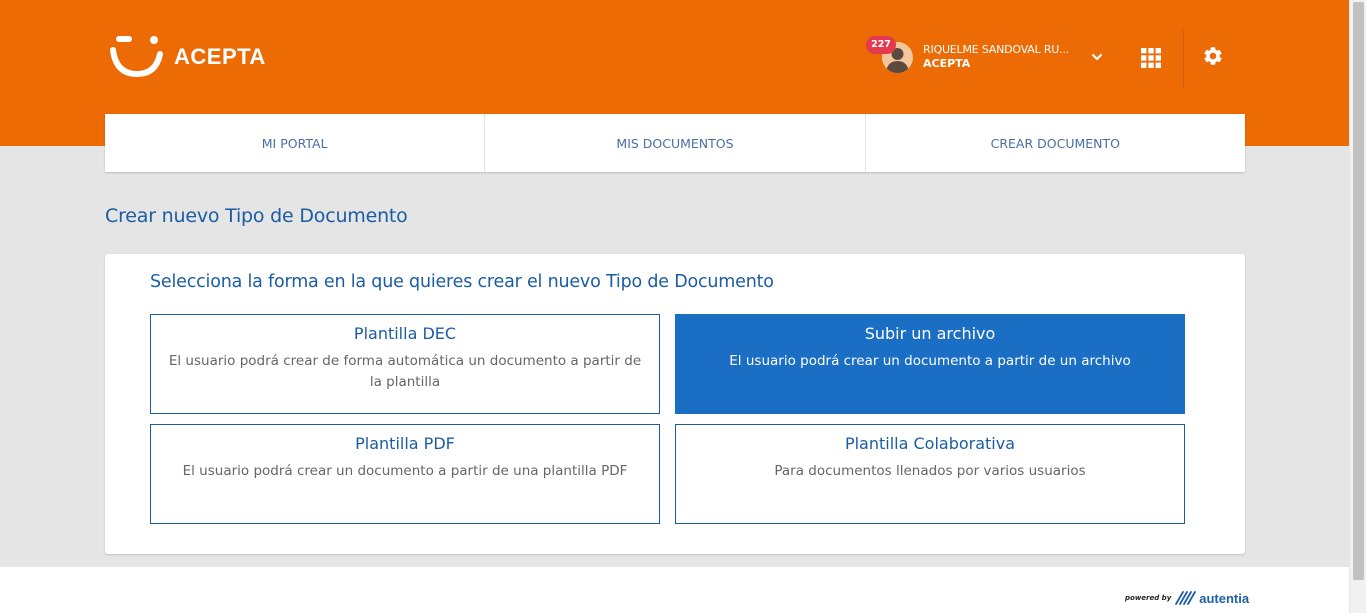 This screenshot has width=1366, height=613. What do you see at coordinates (1183, 59) in the screenshot?
I see `header-divider` at bounding box center [1183, 59].